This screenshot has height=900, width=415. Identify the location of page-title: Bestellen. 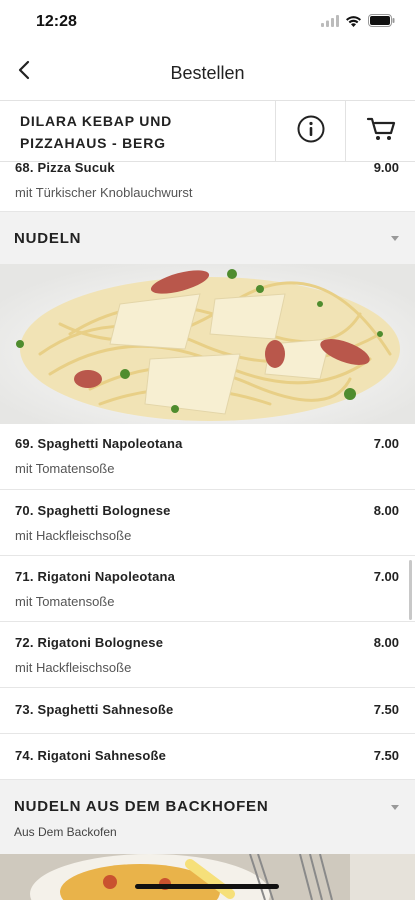
(207, 73).